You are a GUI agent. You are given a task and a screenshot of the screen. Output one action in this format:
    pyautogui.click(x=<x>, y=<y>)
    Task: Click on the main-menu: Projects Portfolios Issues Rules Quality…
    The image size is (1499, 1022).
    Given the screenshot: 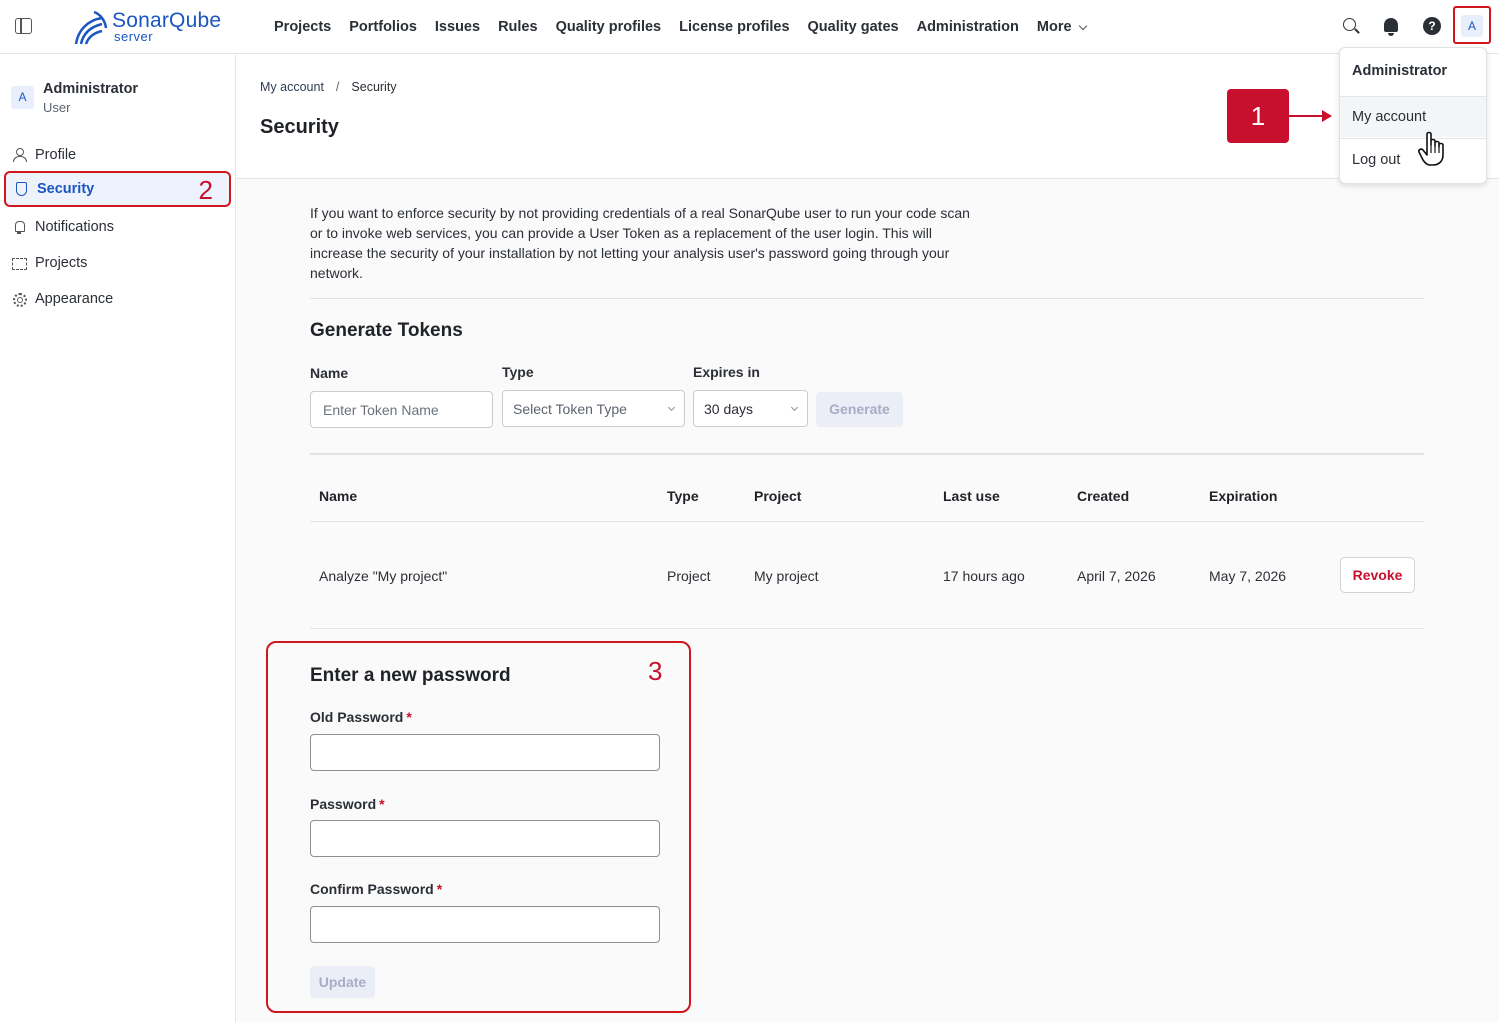 What is the action you would take?
    pyautogui.click(x=680, y=27)
    